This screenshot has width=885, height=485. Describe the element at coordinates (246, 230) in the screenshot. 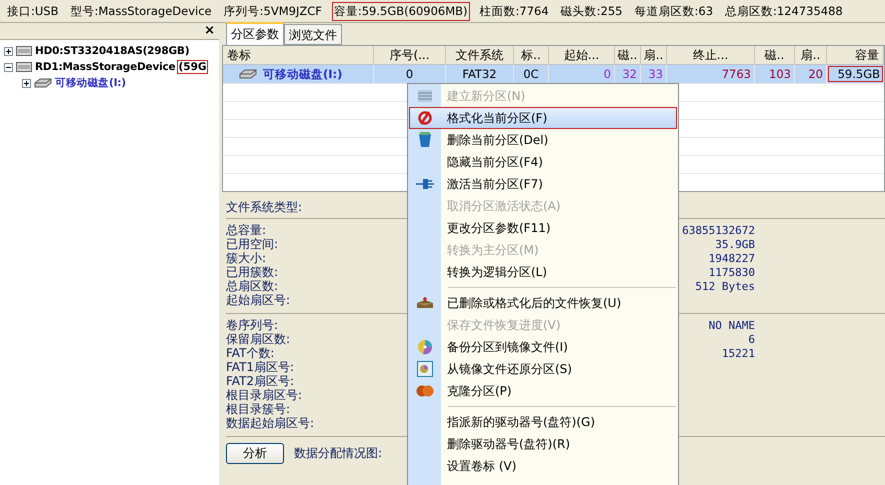

I see `field-label: 总容量:` at that location.